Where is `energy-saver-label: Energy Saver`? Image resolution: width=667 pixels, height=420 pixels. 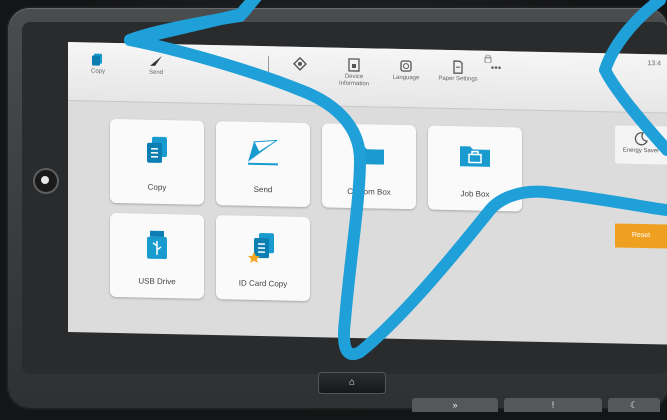
energy-saver-label: Energy Saver is located at coordinates (641, 151).